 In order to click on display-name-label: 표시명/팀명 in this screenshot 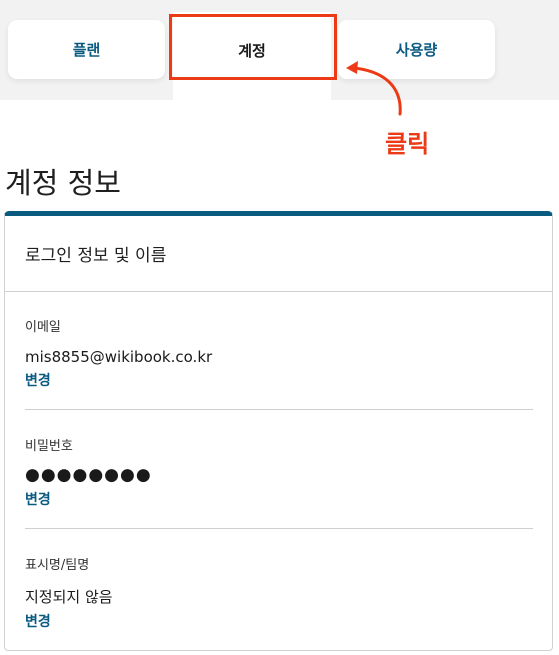, I will do `click(57, 565)`.